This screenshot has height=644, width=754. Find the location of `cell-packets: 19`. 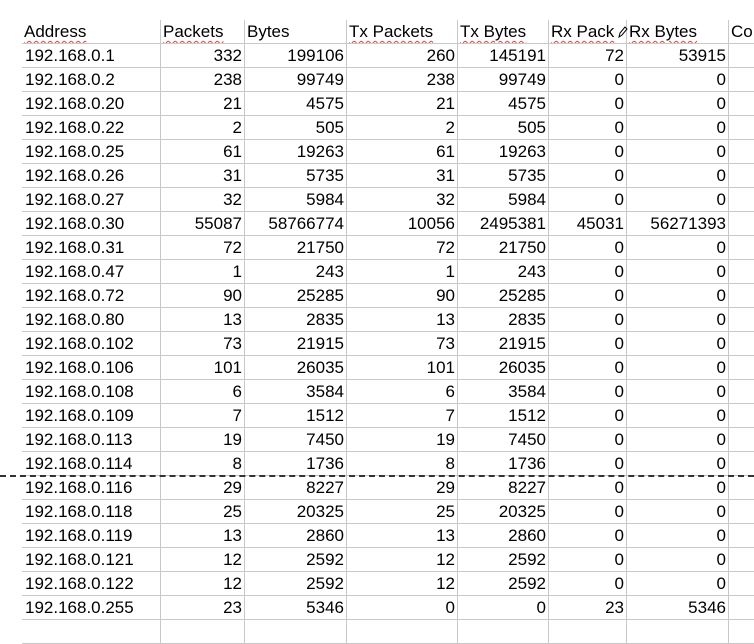

cell-packets: 19 is located at coordinates (203, 440).